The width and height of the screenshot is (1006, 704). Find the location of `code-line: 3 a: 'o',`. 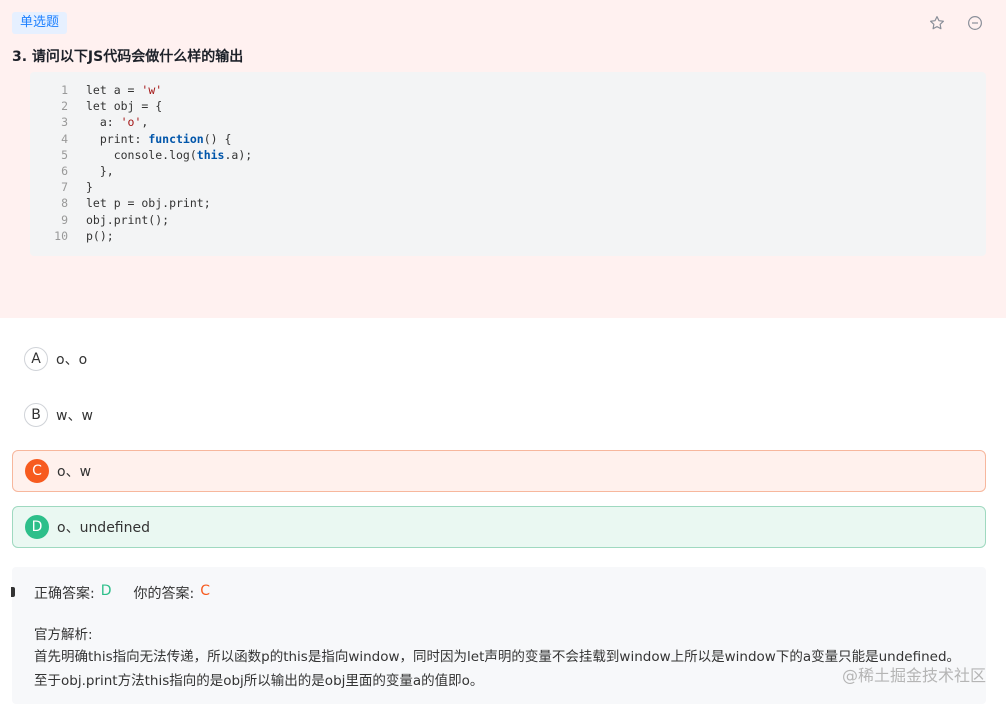

code-line: 3 a: 'o', is located at coordinates (508, 122).